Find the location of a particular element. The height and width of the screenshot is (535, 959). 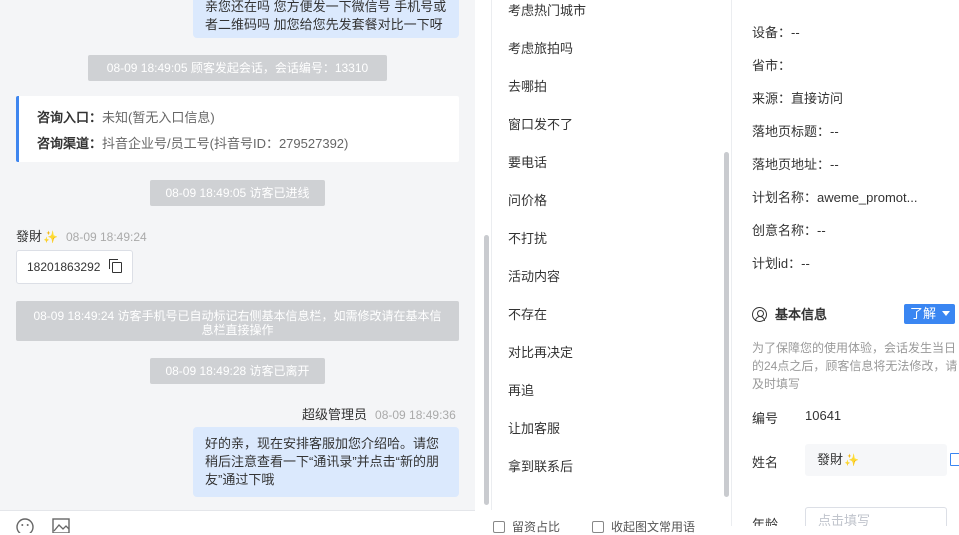

landing-url-row: 落地页地址：-- is located at coordinates (795, 164).